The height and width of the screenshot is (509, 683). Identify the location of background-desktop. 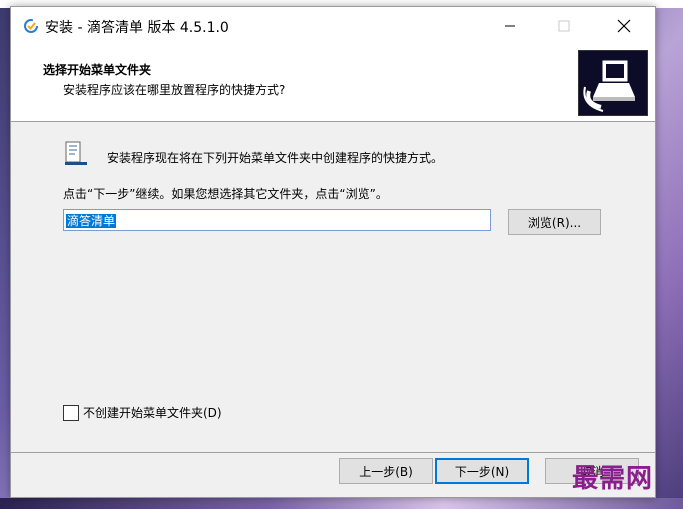
(341, 503).